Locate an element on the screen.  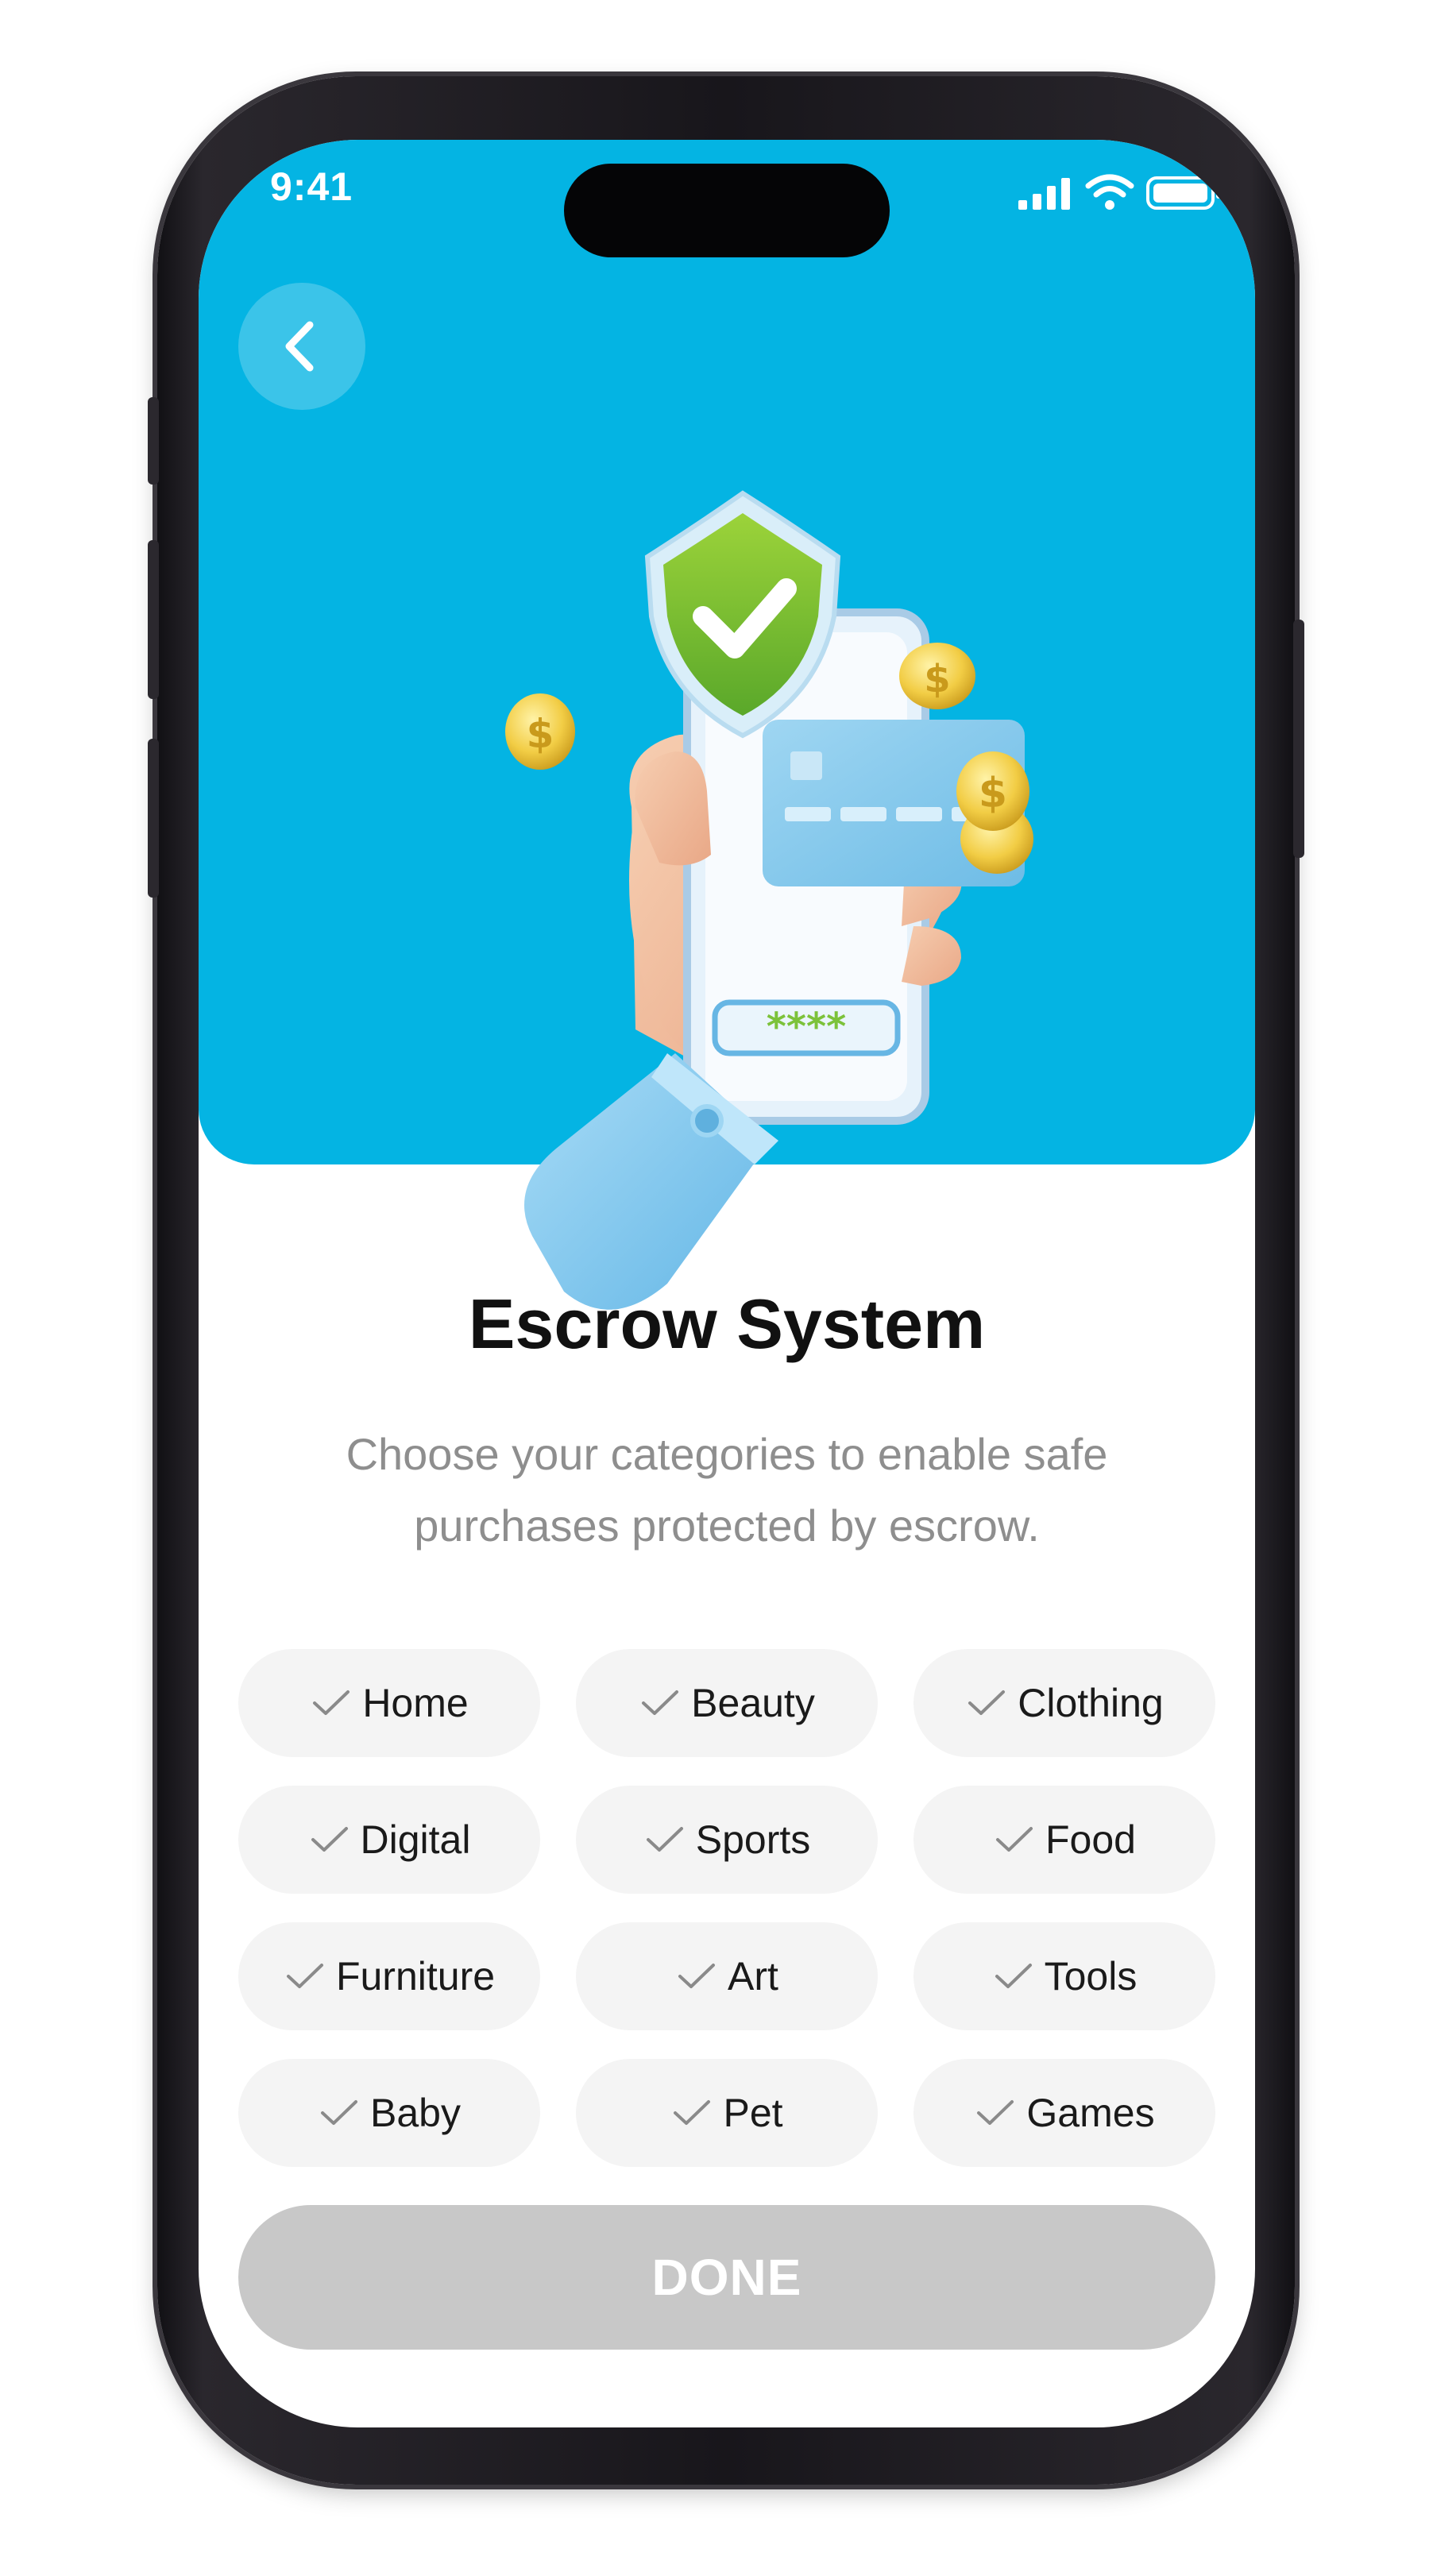
chevron-left-icon is located at coordinates (299, 346).